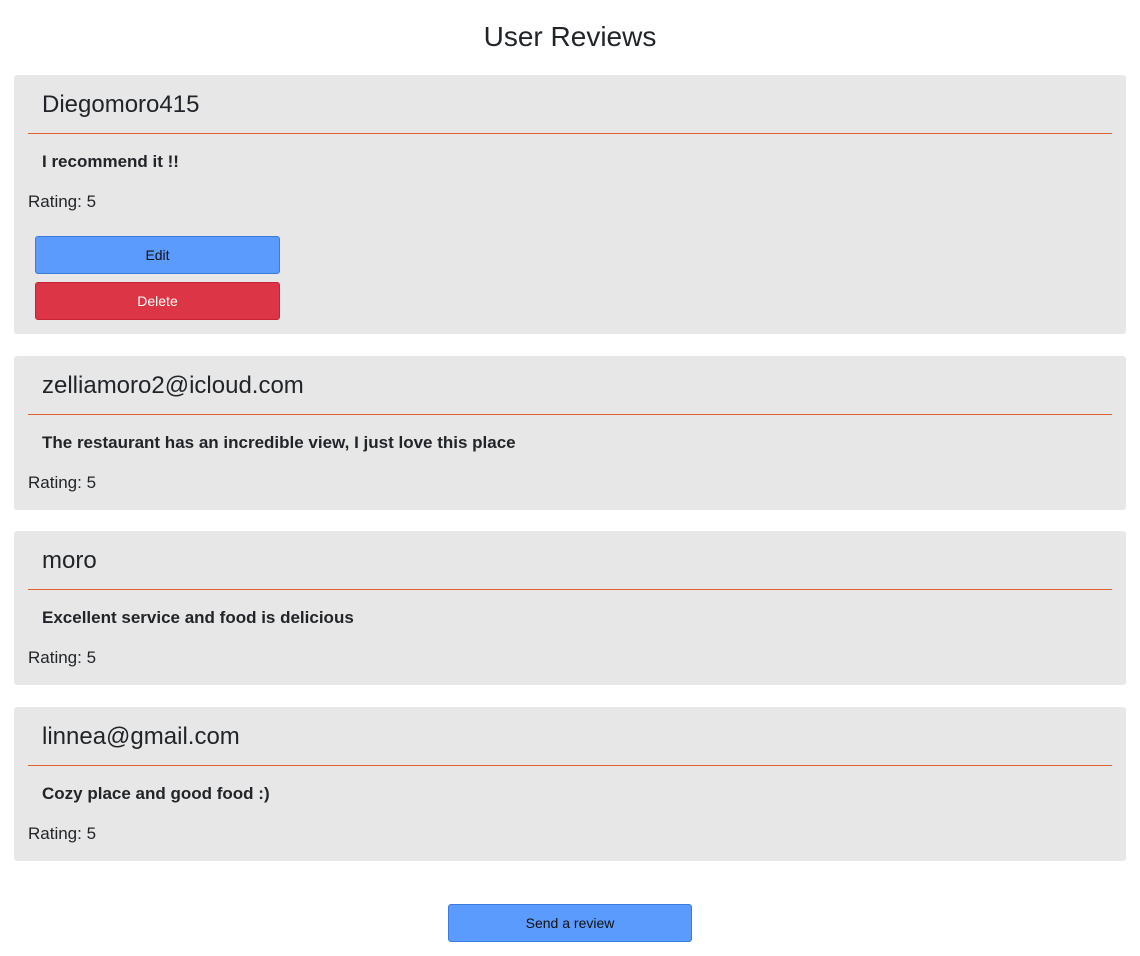  Describe the element at coordinates (141, 736) in the screenshot. I see `review-author: linnea@gmail.com` at that location.